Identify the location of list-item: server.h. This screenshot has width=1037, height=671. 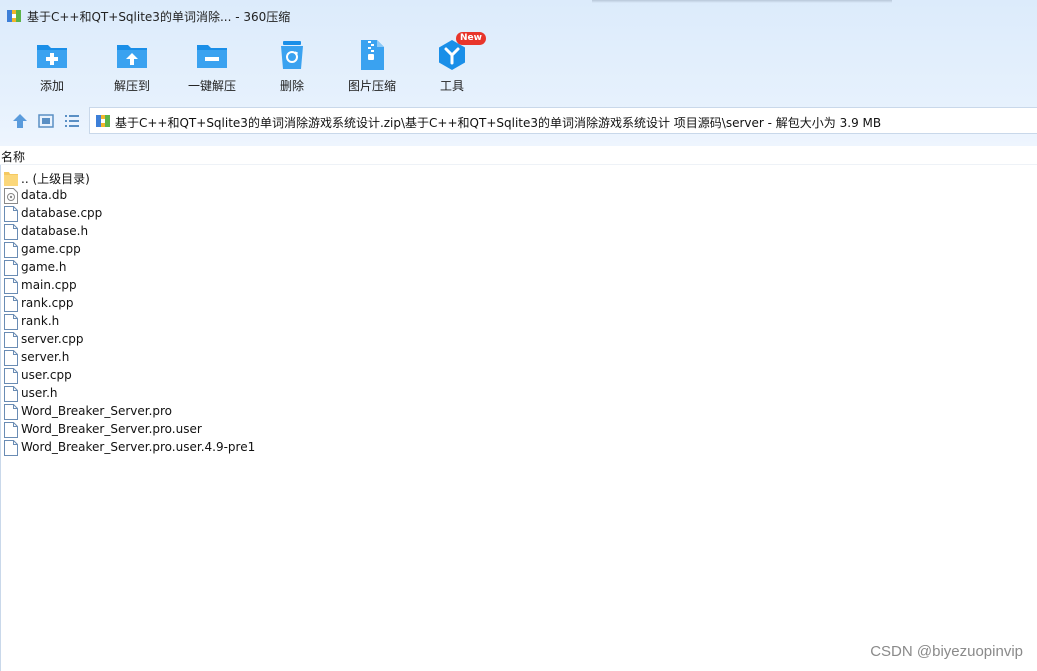
(518, 358).